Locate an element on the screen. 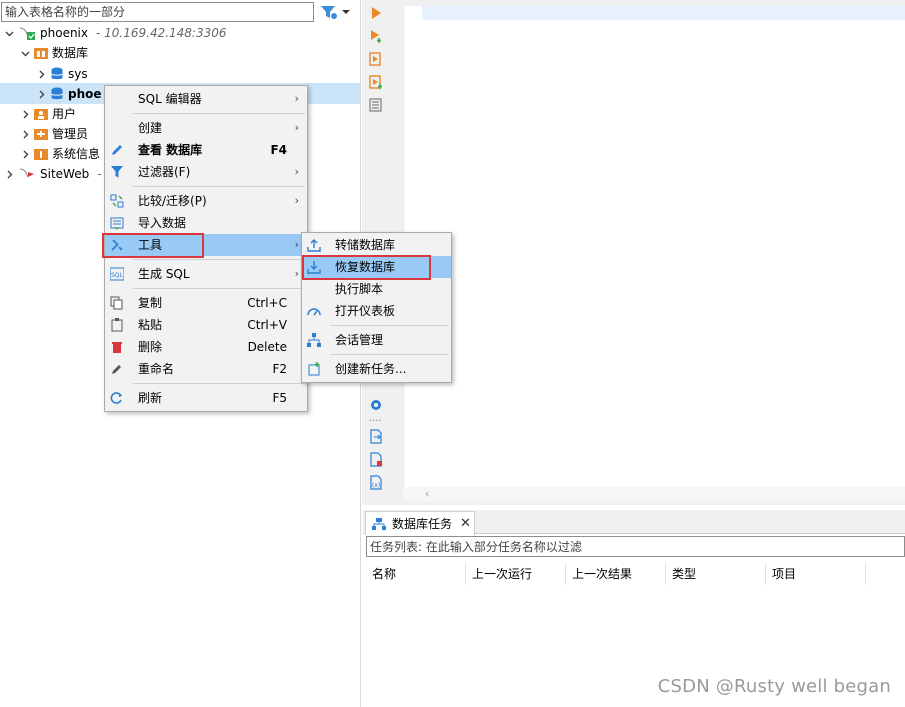 This screenshot has width=905, height=707. annotation-box-tools is located at coordinates (153, 245).